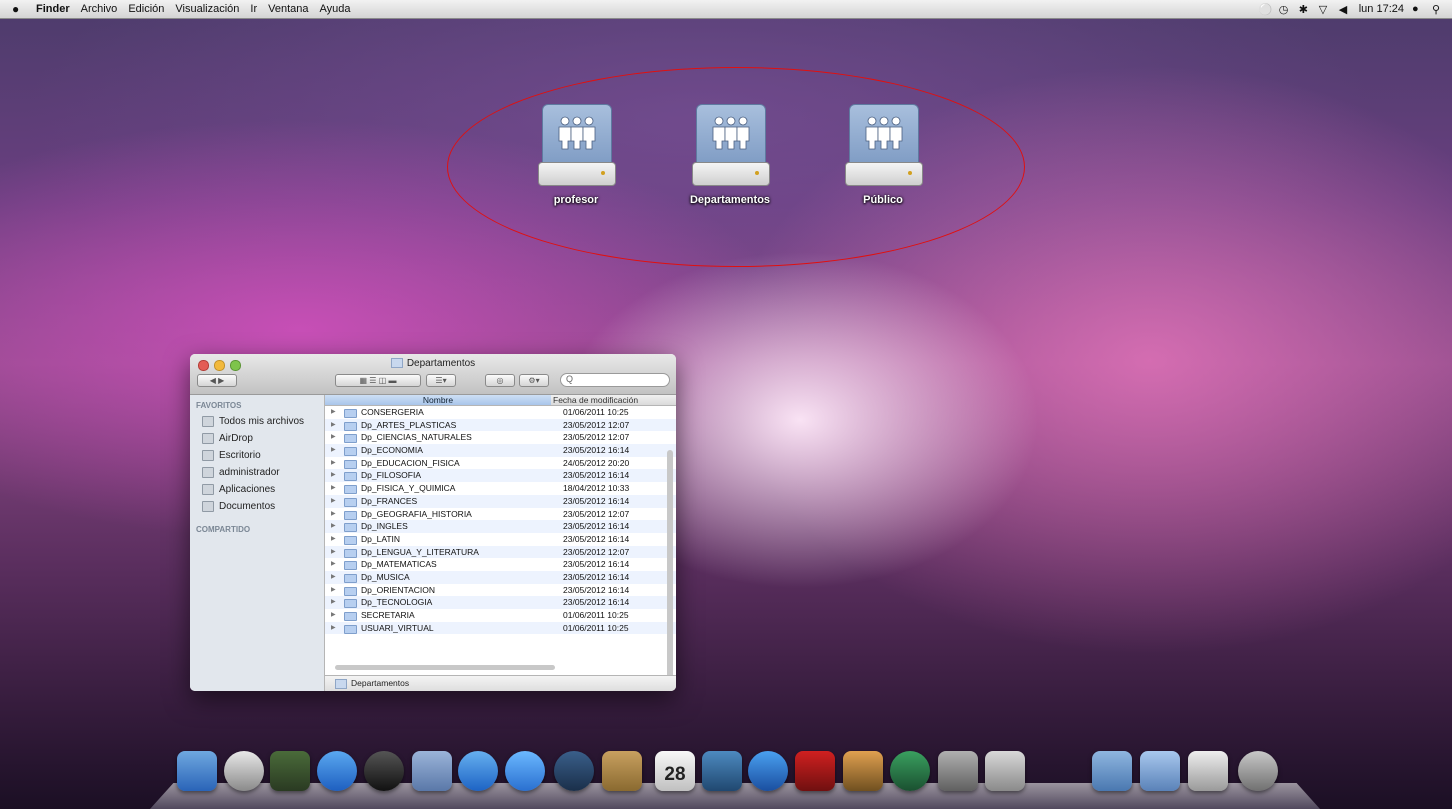 This screenshot has height=809, width=1452. What do you see at coordinates (596, 424) in the screenshot?
I see `file-date: 23/05/2012 12:07` at bounding box center [596, 424].